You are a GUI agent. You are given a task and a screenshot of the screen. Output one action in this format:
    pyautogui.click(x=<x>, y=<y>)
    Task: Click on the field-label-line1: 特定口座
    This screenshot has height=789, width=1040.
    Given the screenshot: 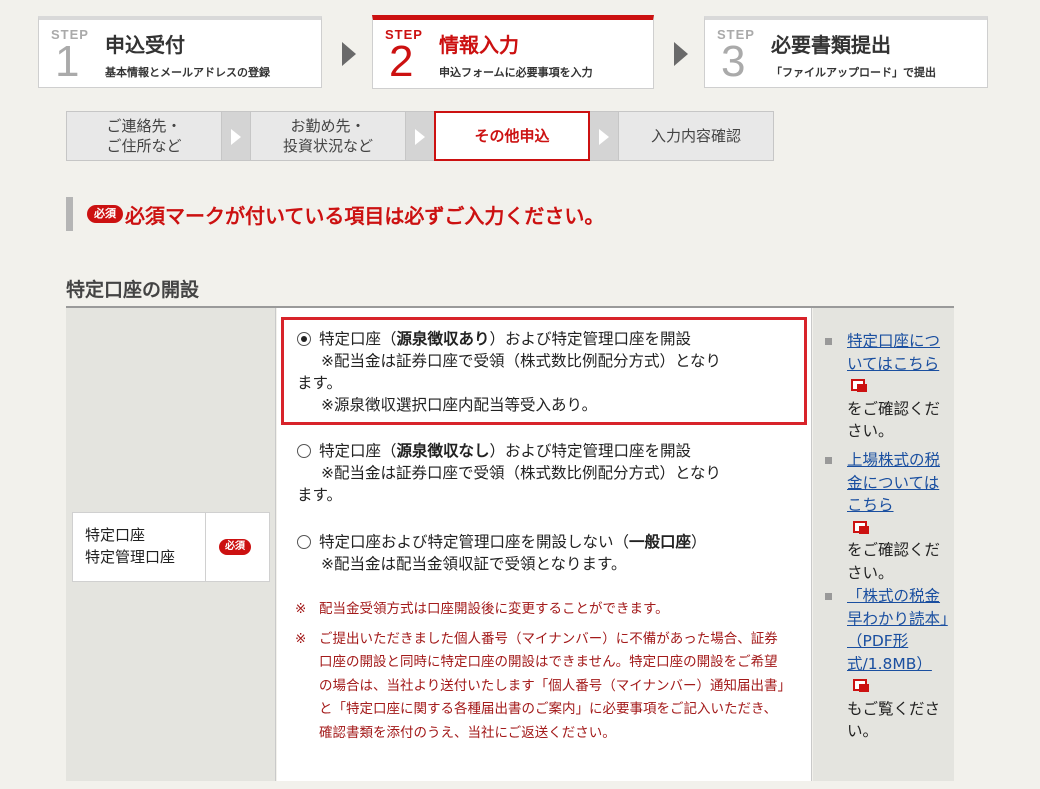 What is the action you would take?
    pyautogui.click(x=115, y=535)
    